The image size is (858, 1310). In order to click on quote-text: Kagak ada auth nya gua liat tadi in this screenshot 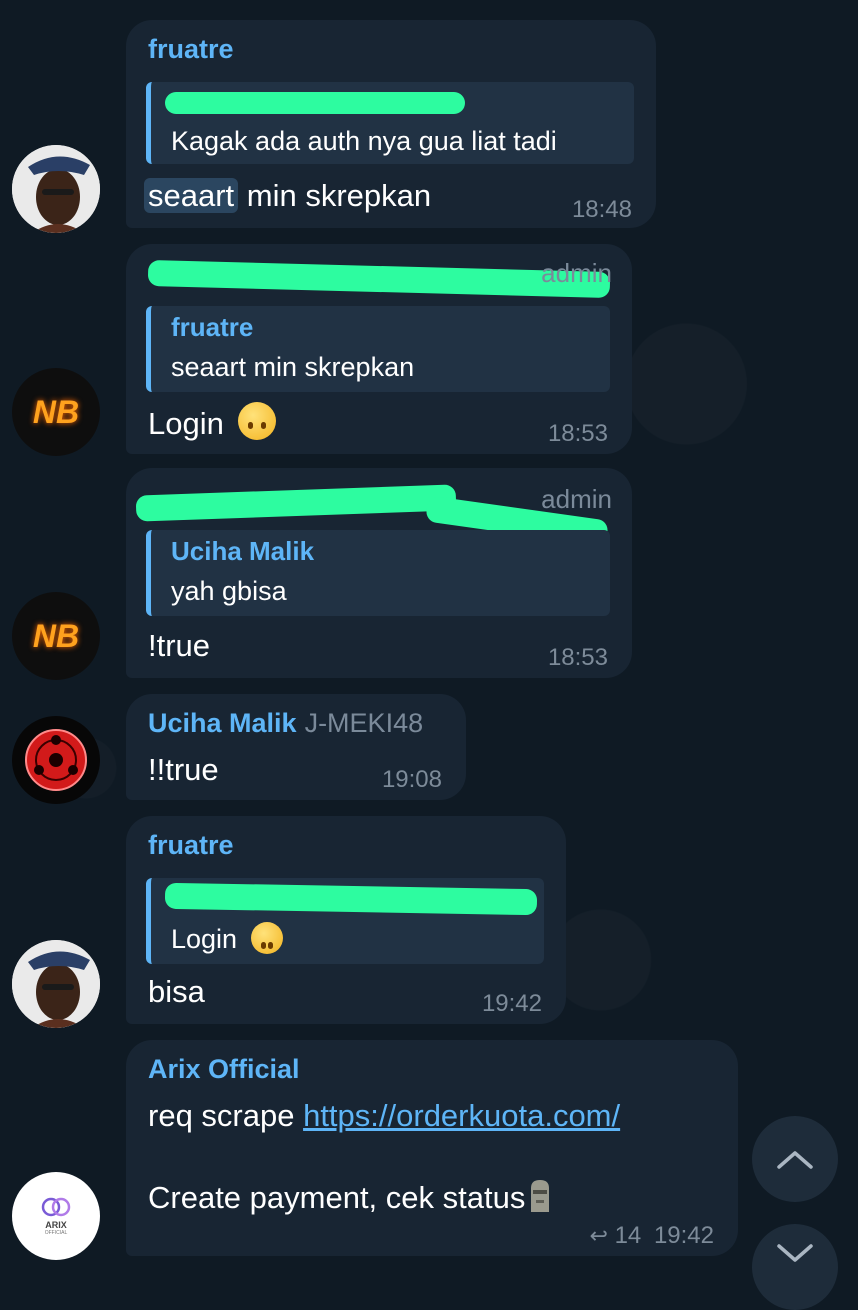, I will do `click(364, 141)`.